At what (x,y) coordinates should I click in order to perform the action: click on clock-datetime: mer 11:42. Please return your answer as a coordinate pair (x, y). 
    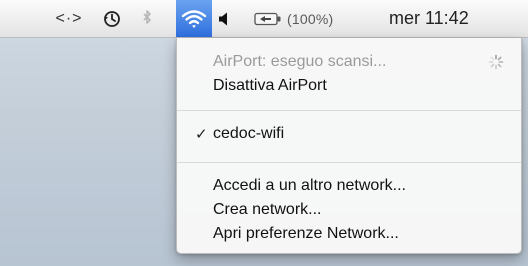
    Looking at the image, I should click on (453, 18).